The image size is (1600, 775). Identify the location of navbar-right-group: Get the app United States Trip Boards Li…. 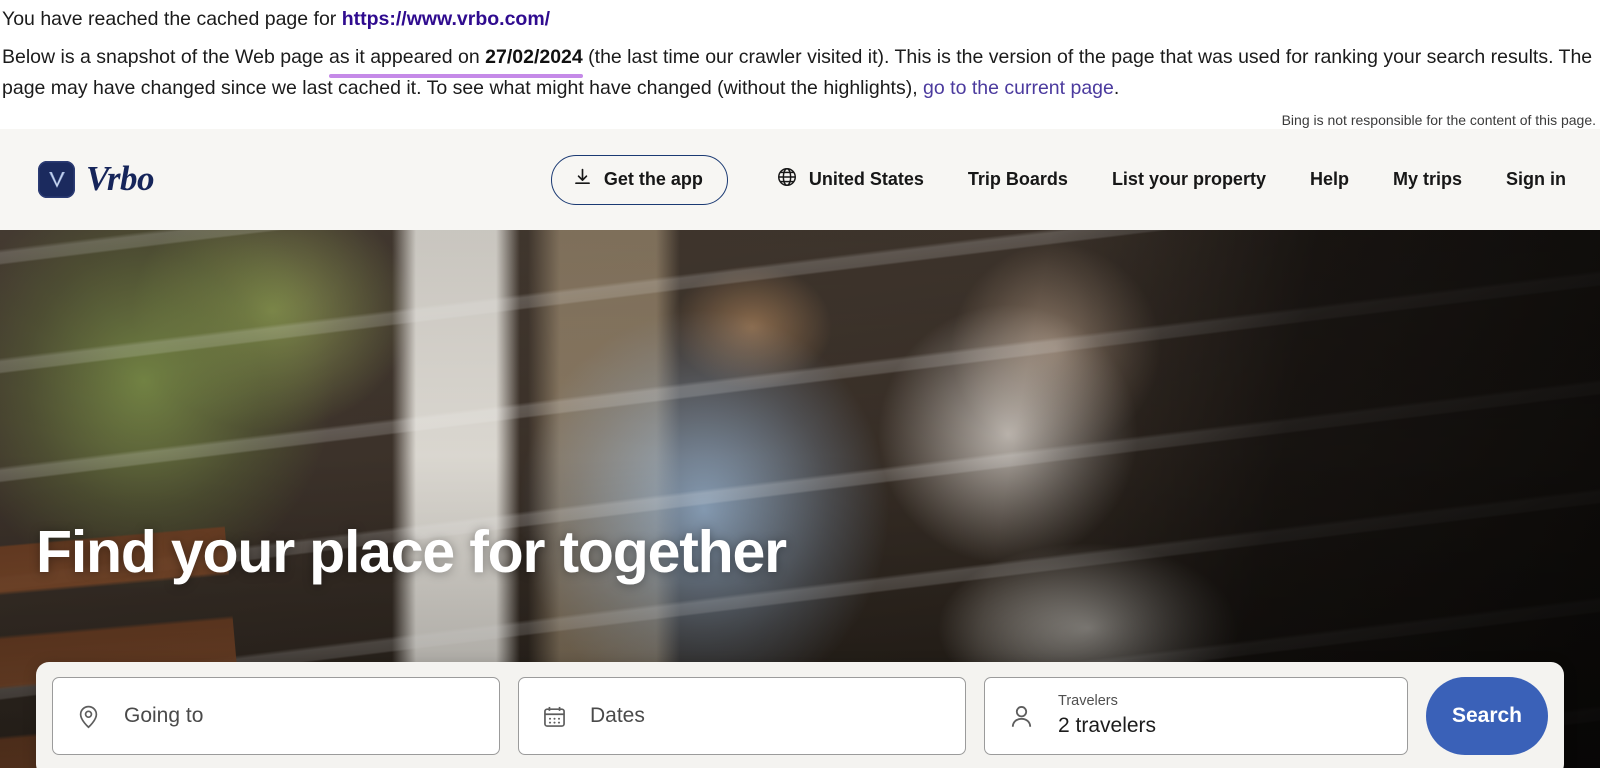
(1075, 179).